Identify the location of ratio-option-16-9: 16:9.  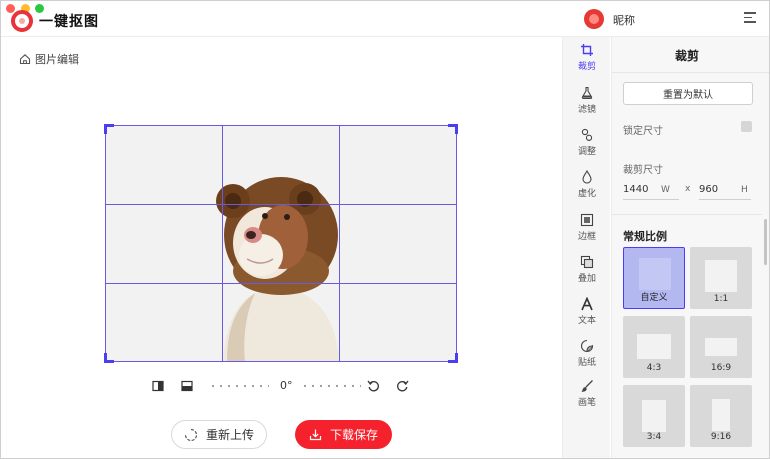
(721, 347).